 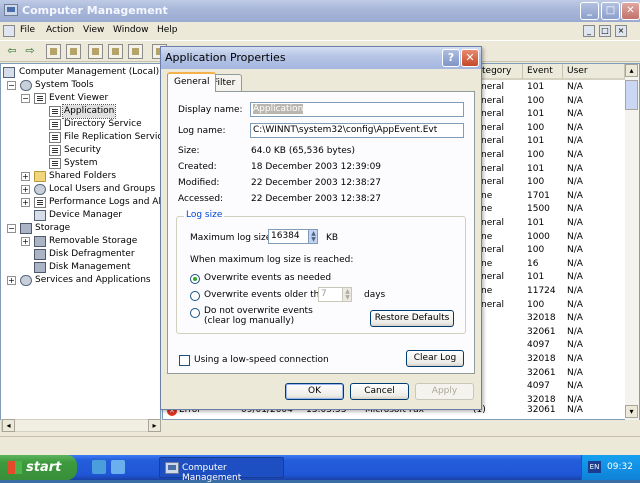 I want to click on overwrite-as-needed-label: Overwrite events as needed, so click(x=267, y=278).